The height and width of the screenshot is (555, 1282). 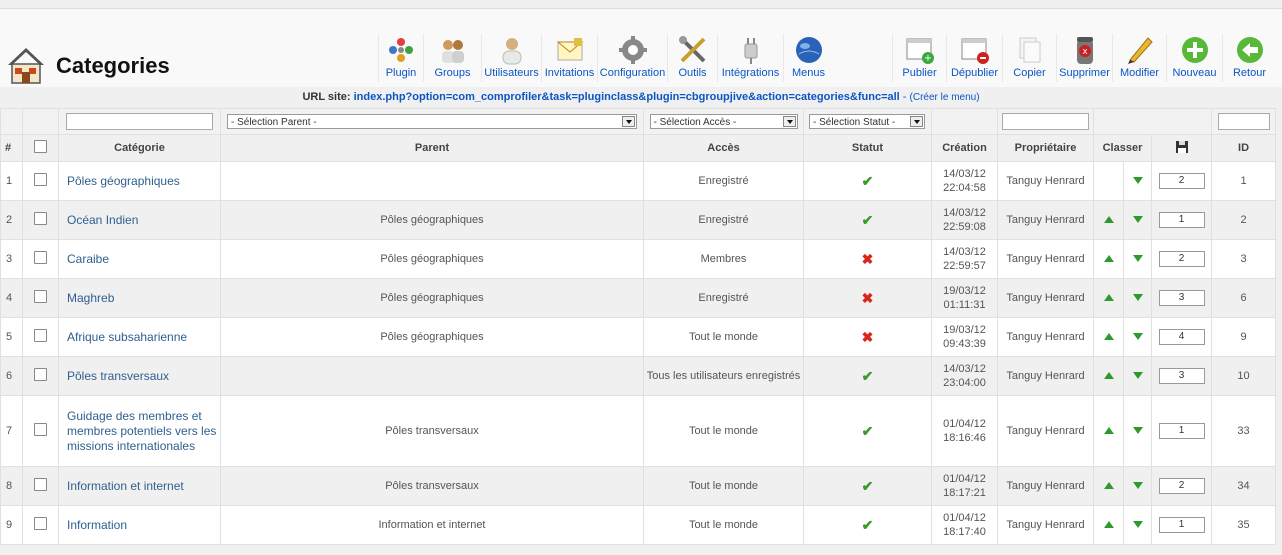 What do you see at coordinates (452, 73) in the screenshot?
I see `groups-label: Groups` at bounding box center [452, 73].